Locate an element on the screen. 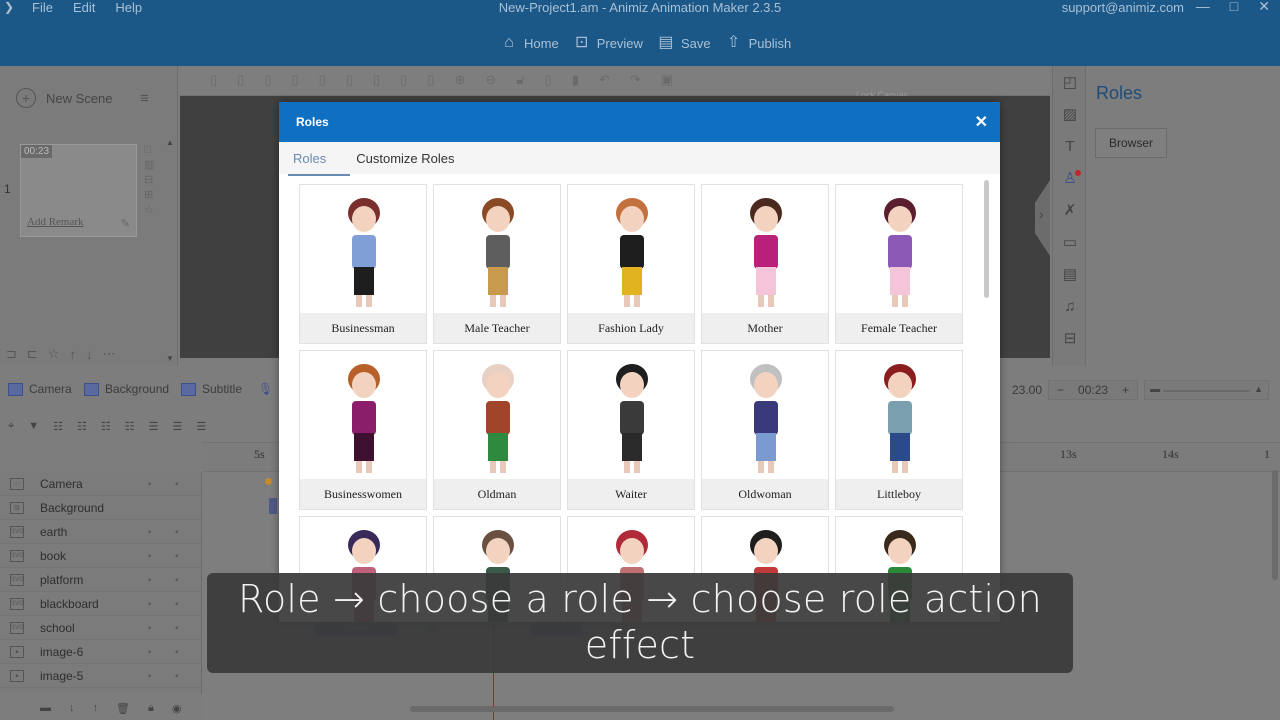 This screenshot has width=1280, height=720. role-card: Female Teacher is located at coordinates (899, 264).